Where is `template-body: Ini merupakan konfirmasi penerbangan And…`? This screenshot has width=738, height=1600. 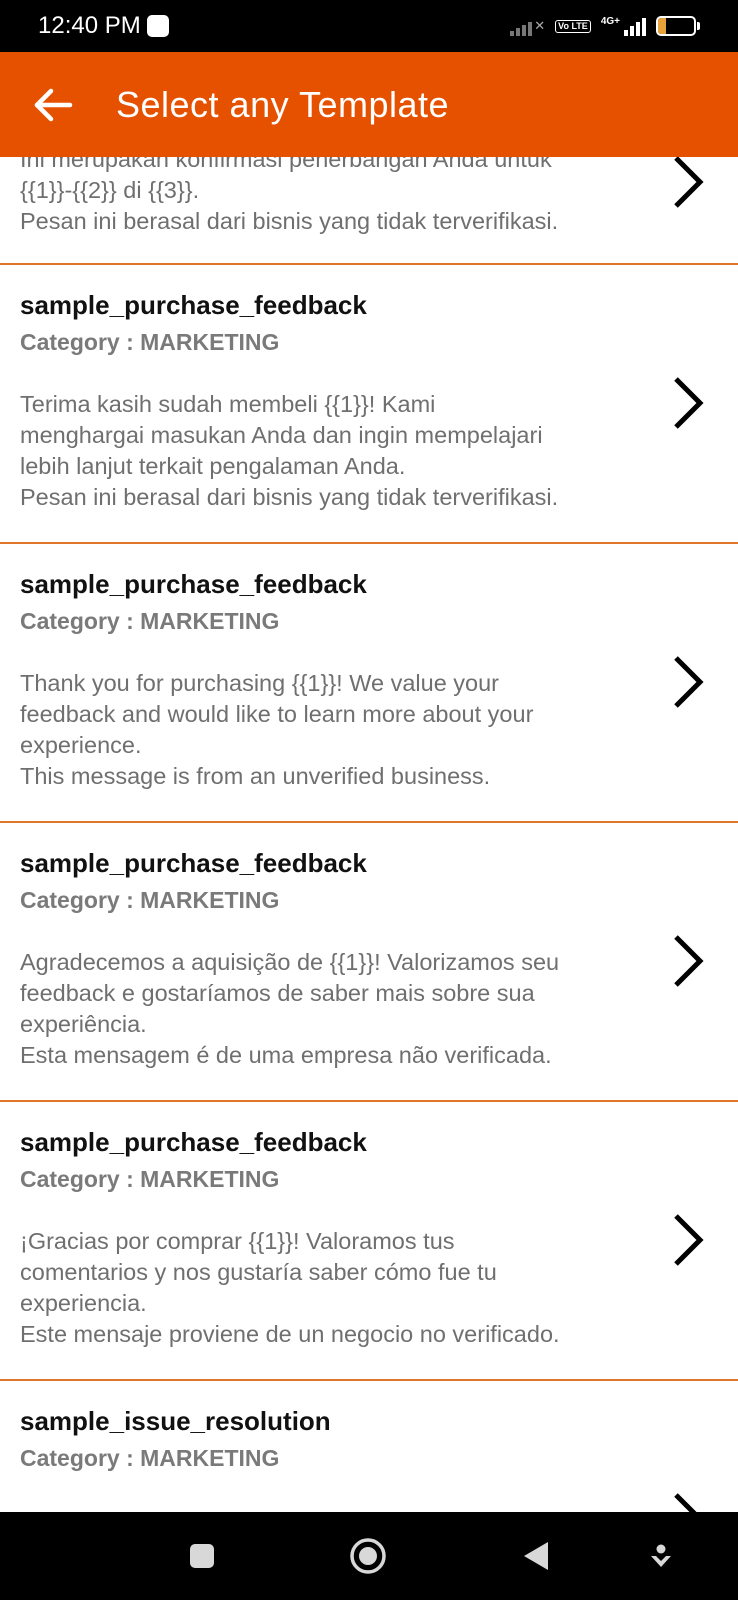
template-body: Ini merupakan konfirmasi penerbangan And… is located at coordinates (289, 190).